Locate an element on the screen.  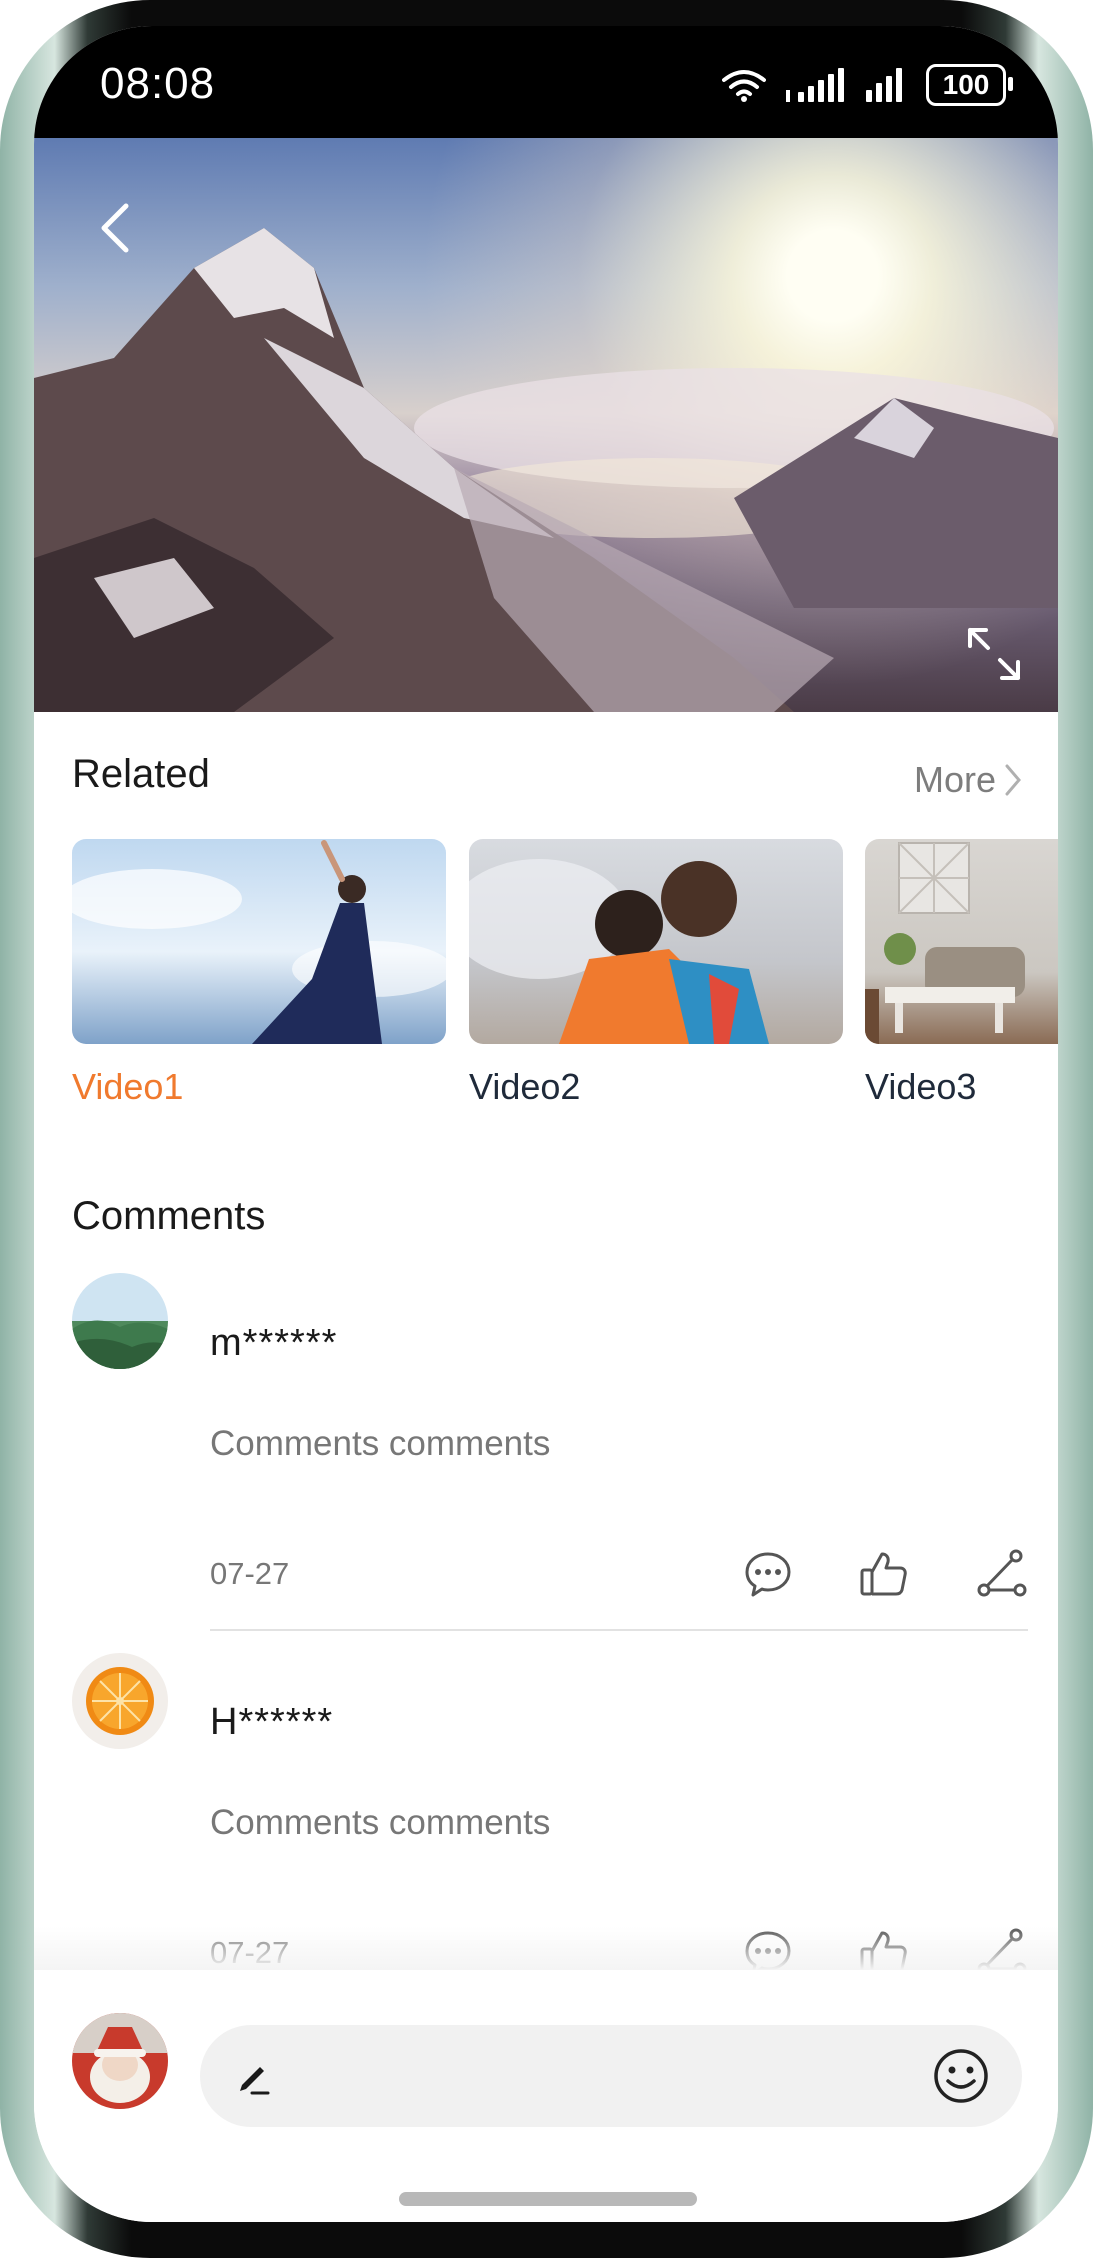
video-label-3: Video3 is located at coordinates (920, 1087).